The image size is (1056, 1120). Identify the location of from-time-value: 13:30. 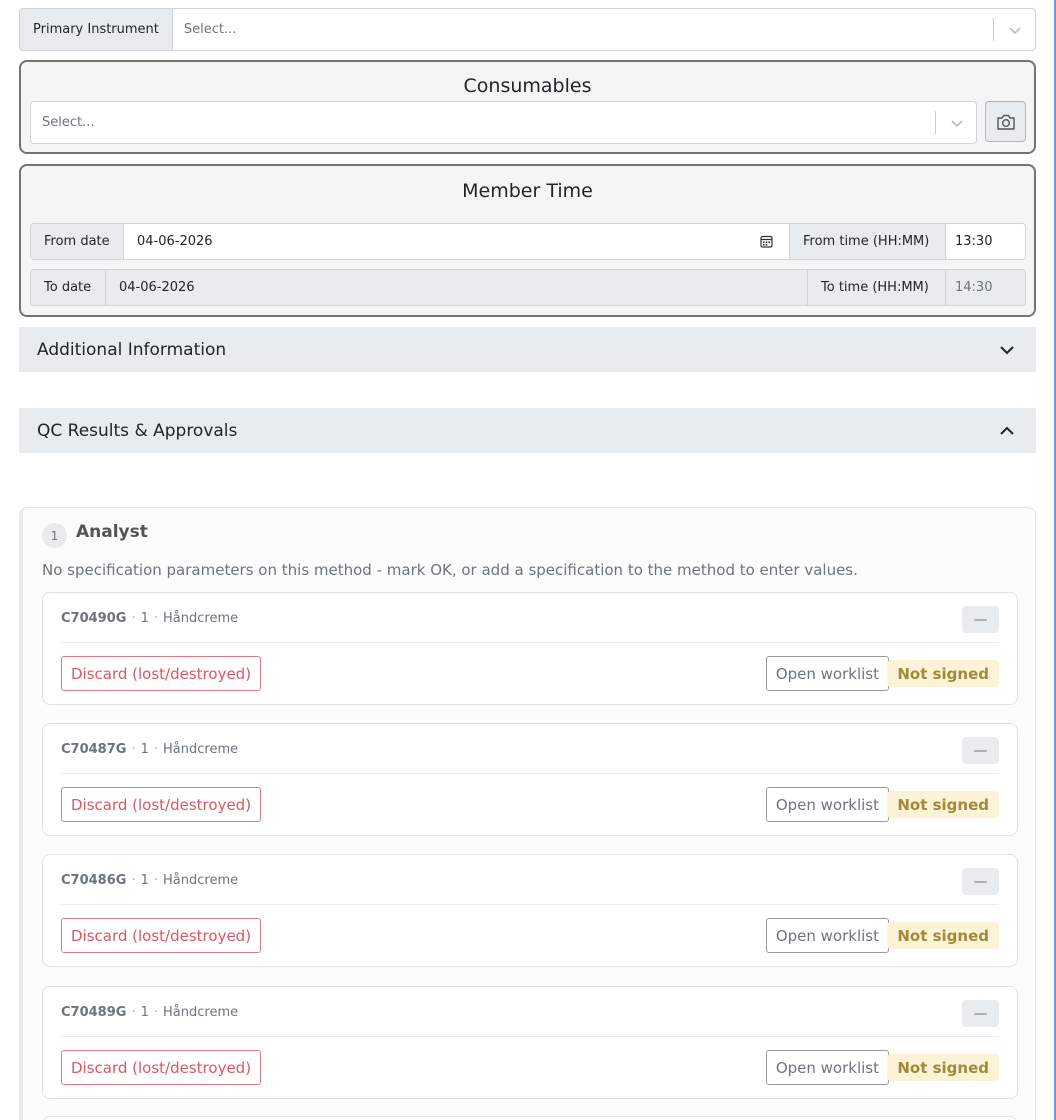
(974, 241).